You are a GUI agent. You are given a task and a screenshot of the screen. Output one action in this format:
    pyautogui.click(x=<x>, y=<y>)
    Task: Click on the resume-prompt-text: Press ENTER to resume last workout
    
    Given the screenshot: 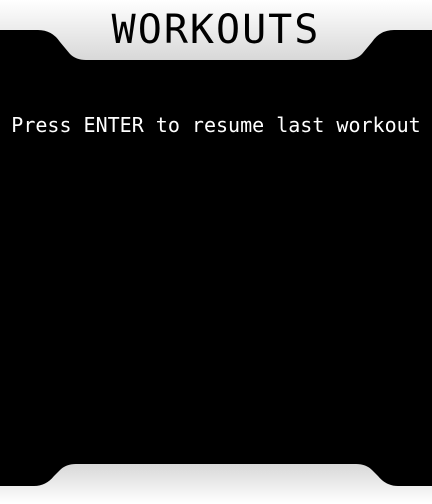 What is the action you would take?
    pyautogui.click(x=216, y=125)
    